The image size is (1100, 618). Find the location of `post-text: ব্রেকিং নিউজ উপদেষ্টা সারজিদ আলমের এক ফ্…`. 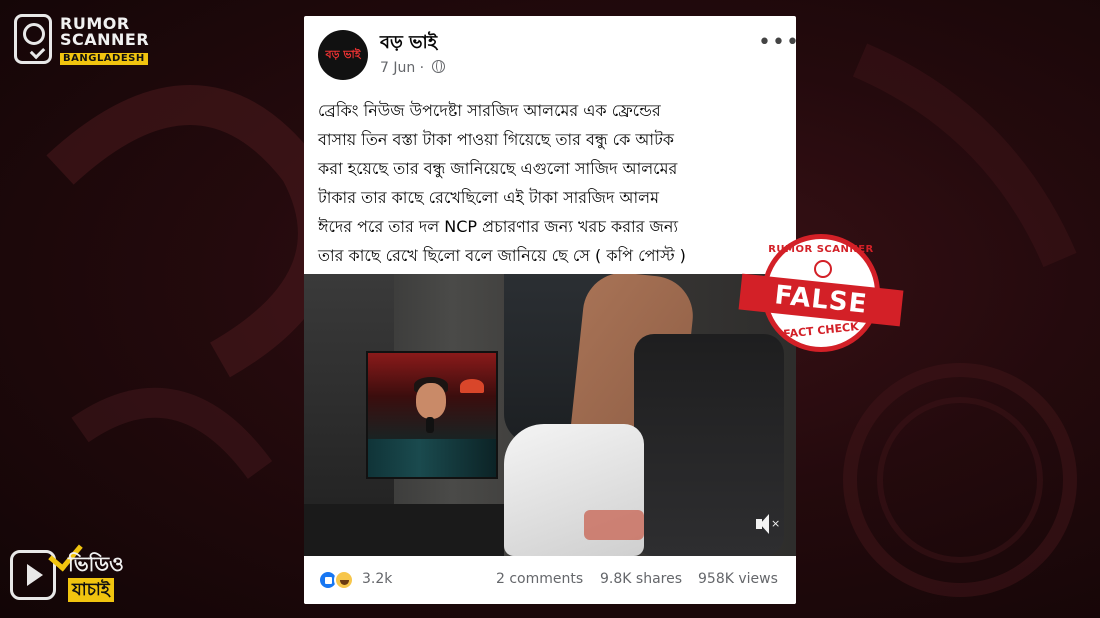

post-text: ব্রেকিং নিউজ উপদেষ্টা সারজিদ আলমের এক ফ্… is located at coordinates (553, 183).